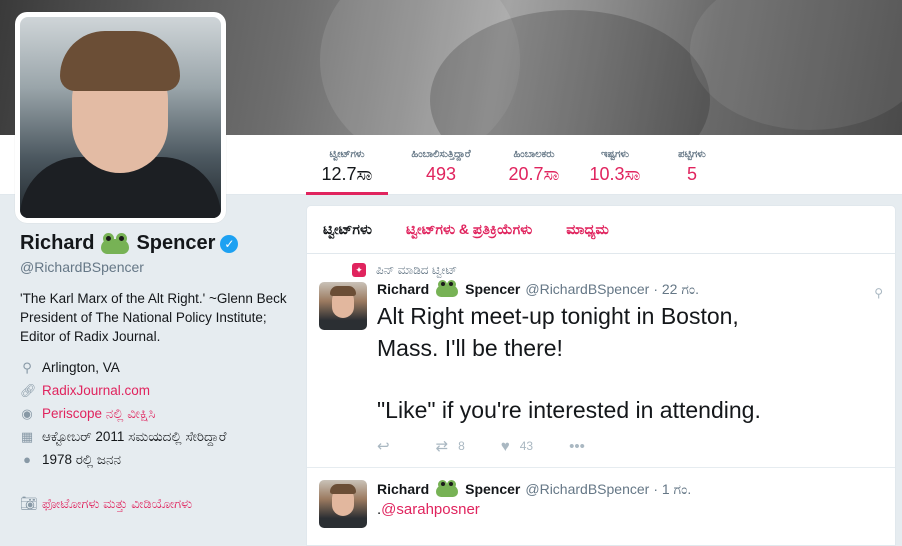 The width and height of the screenshot is (902, 546). I want to click on stat-label: ಟ್ವೀಟ್‌ಗಳು, so click(347, 154).